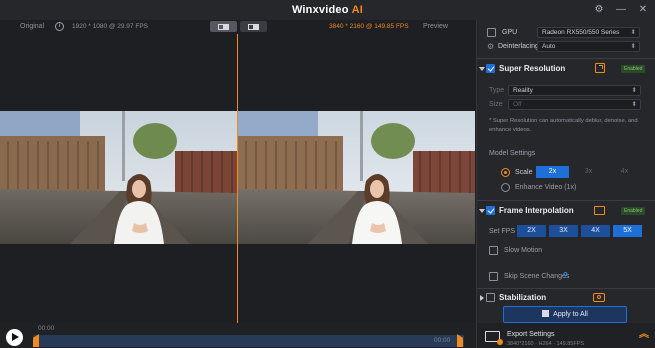  Describe the element at coordinates (633, 211) in the screenshot. I see `frame-interpolation-status-badge: Enabled` at that location.